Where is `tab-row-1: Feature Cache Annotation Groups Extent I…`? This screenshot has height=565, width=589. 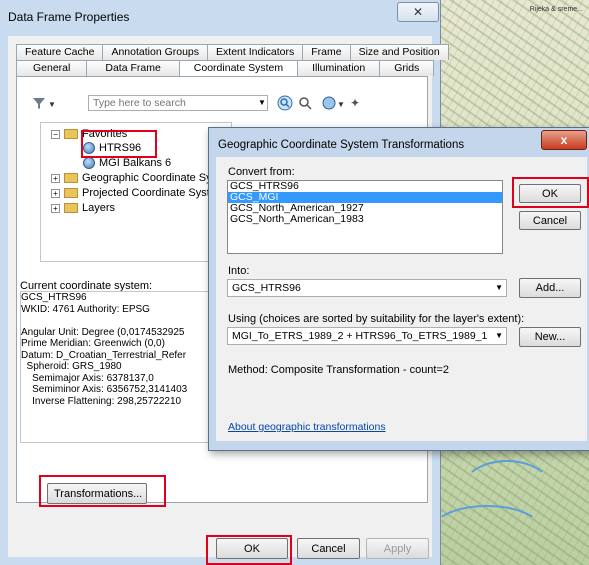
tab-row-1: Feature Cache Annotation Groups Extent I… is located at coordinates (232, 52).